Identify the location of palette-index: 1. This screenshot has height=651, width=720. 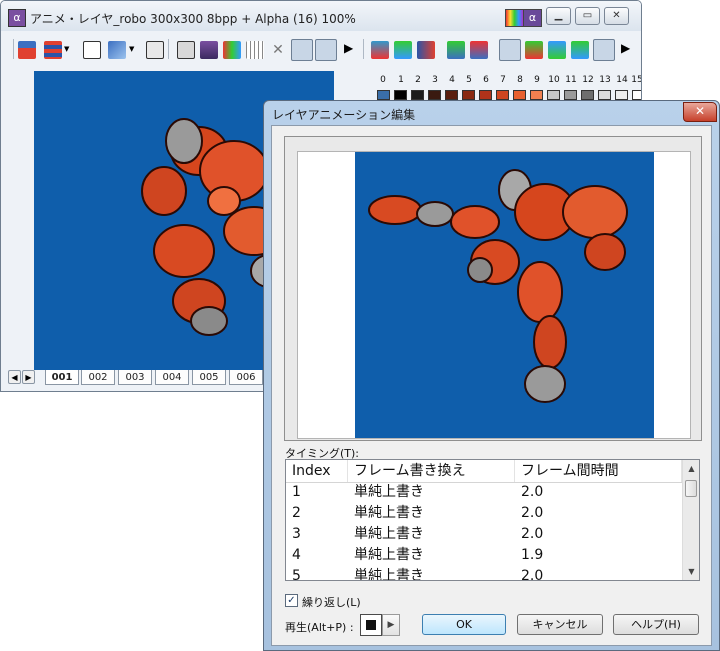
(401, 80).